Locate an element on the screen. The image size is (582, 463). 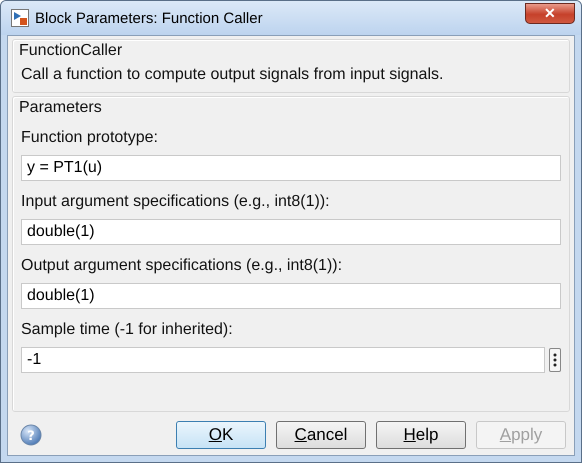
field-label: Sample time (-1 for inherited): is located at coordinates (127, 330).